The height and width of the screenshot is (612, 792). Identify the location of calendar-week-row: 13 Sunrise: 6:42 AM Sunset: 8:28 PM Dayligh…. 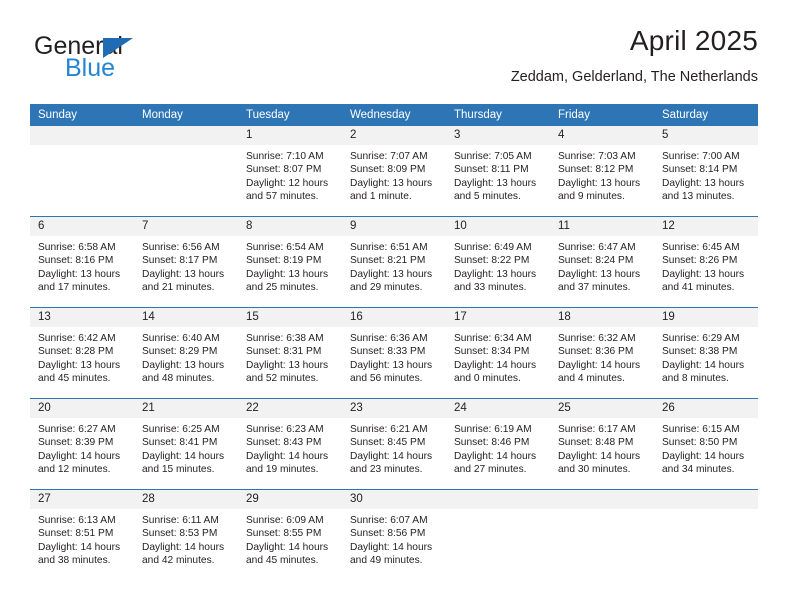
(394, 353).